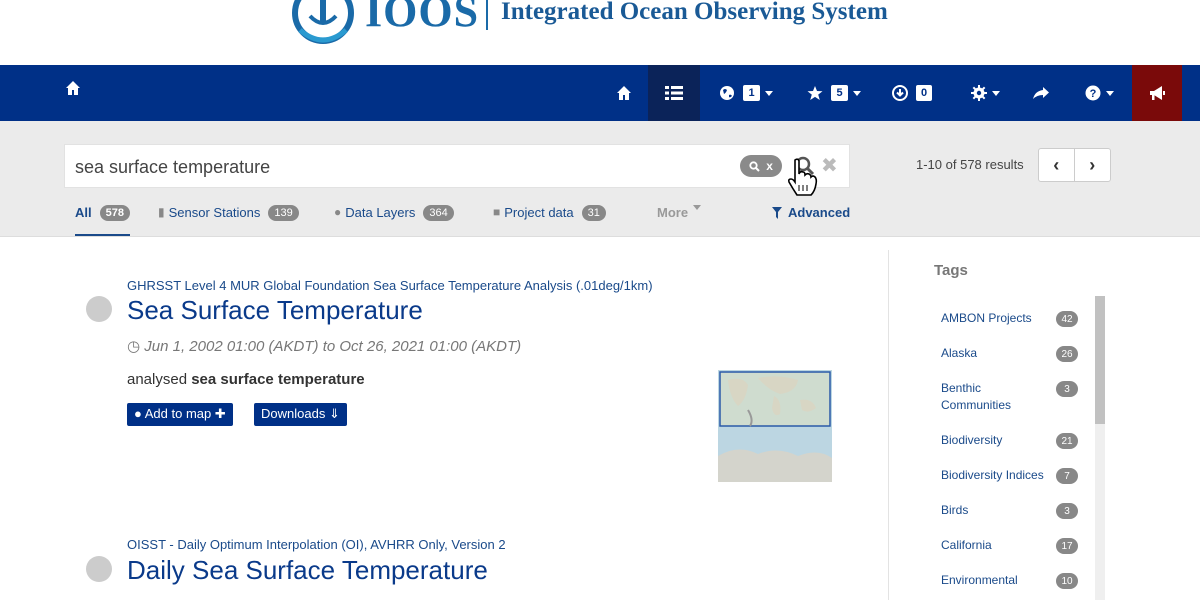  What do you see at coordinates (293, 413) in the screenshot?
I see `downloads-label: Downloads` at bounding box center [293, 413].